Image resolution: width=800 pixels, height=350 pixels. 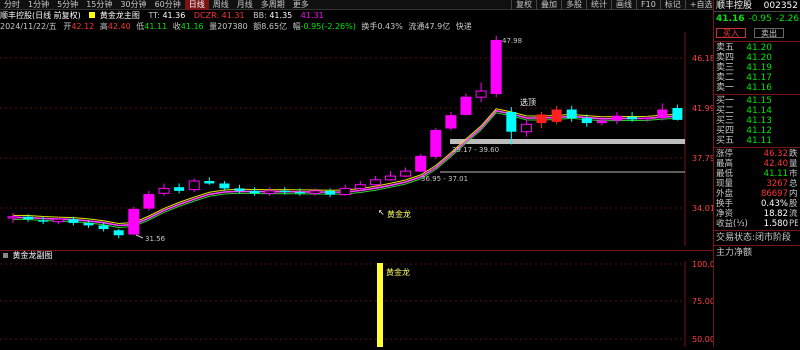 What do you see at coordinates (725, 174) in the screenshot?
I see `stat-label: 最低` at bounding box center [725, 174].